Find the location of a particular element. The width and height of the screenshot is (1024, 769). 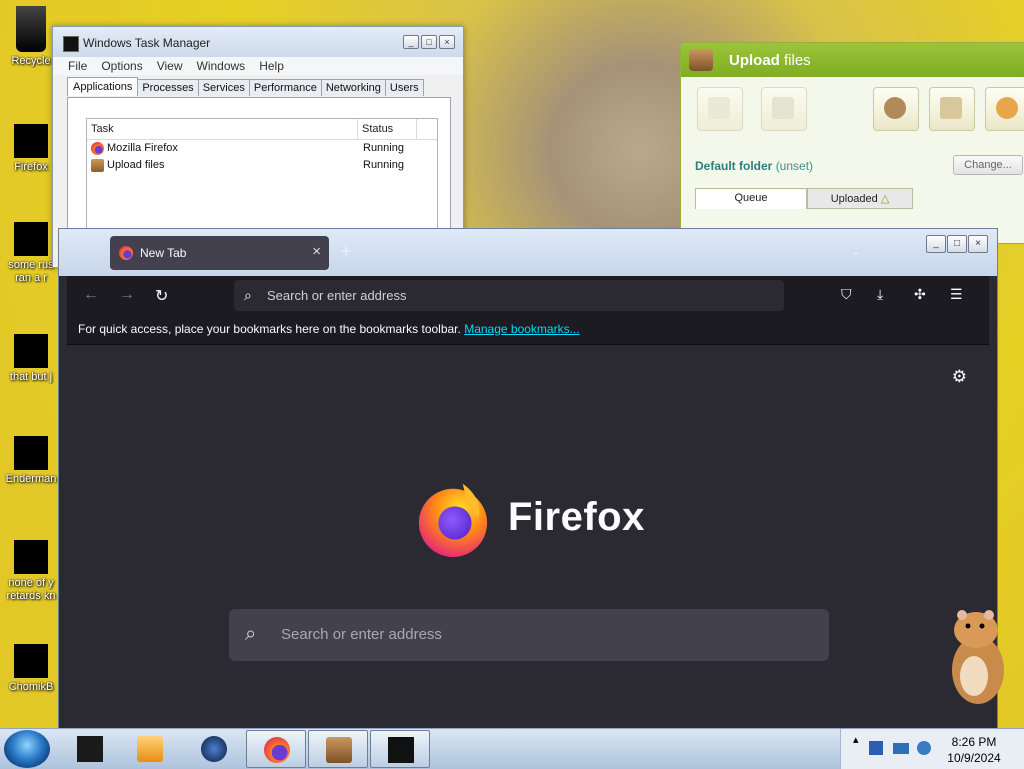

reload-icon: ↻ is located at coordinates (161, 296).